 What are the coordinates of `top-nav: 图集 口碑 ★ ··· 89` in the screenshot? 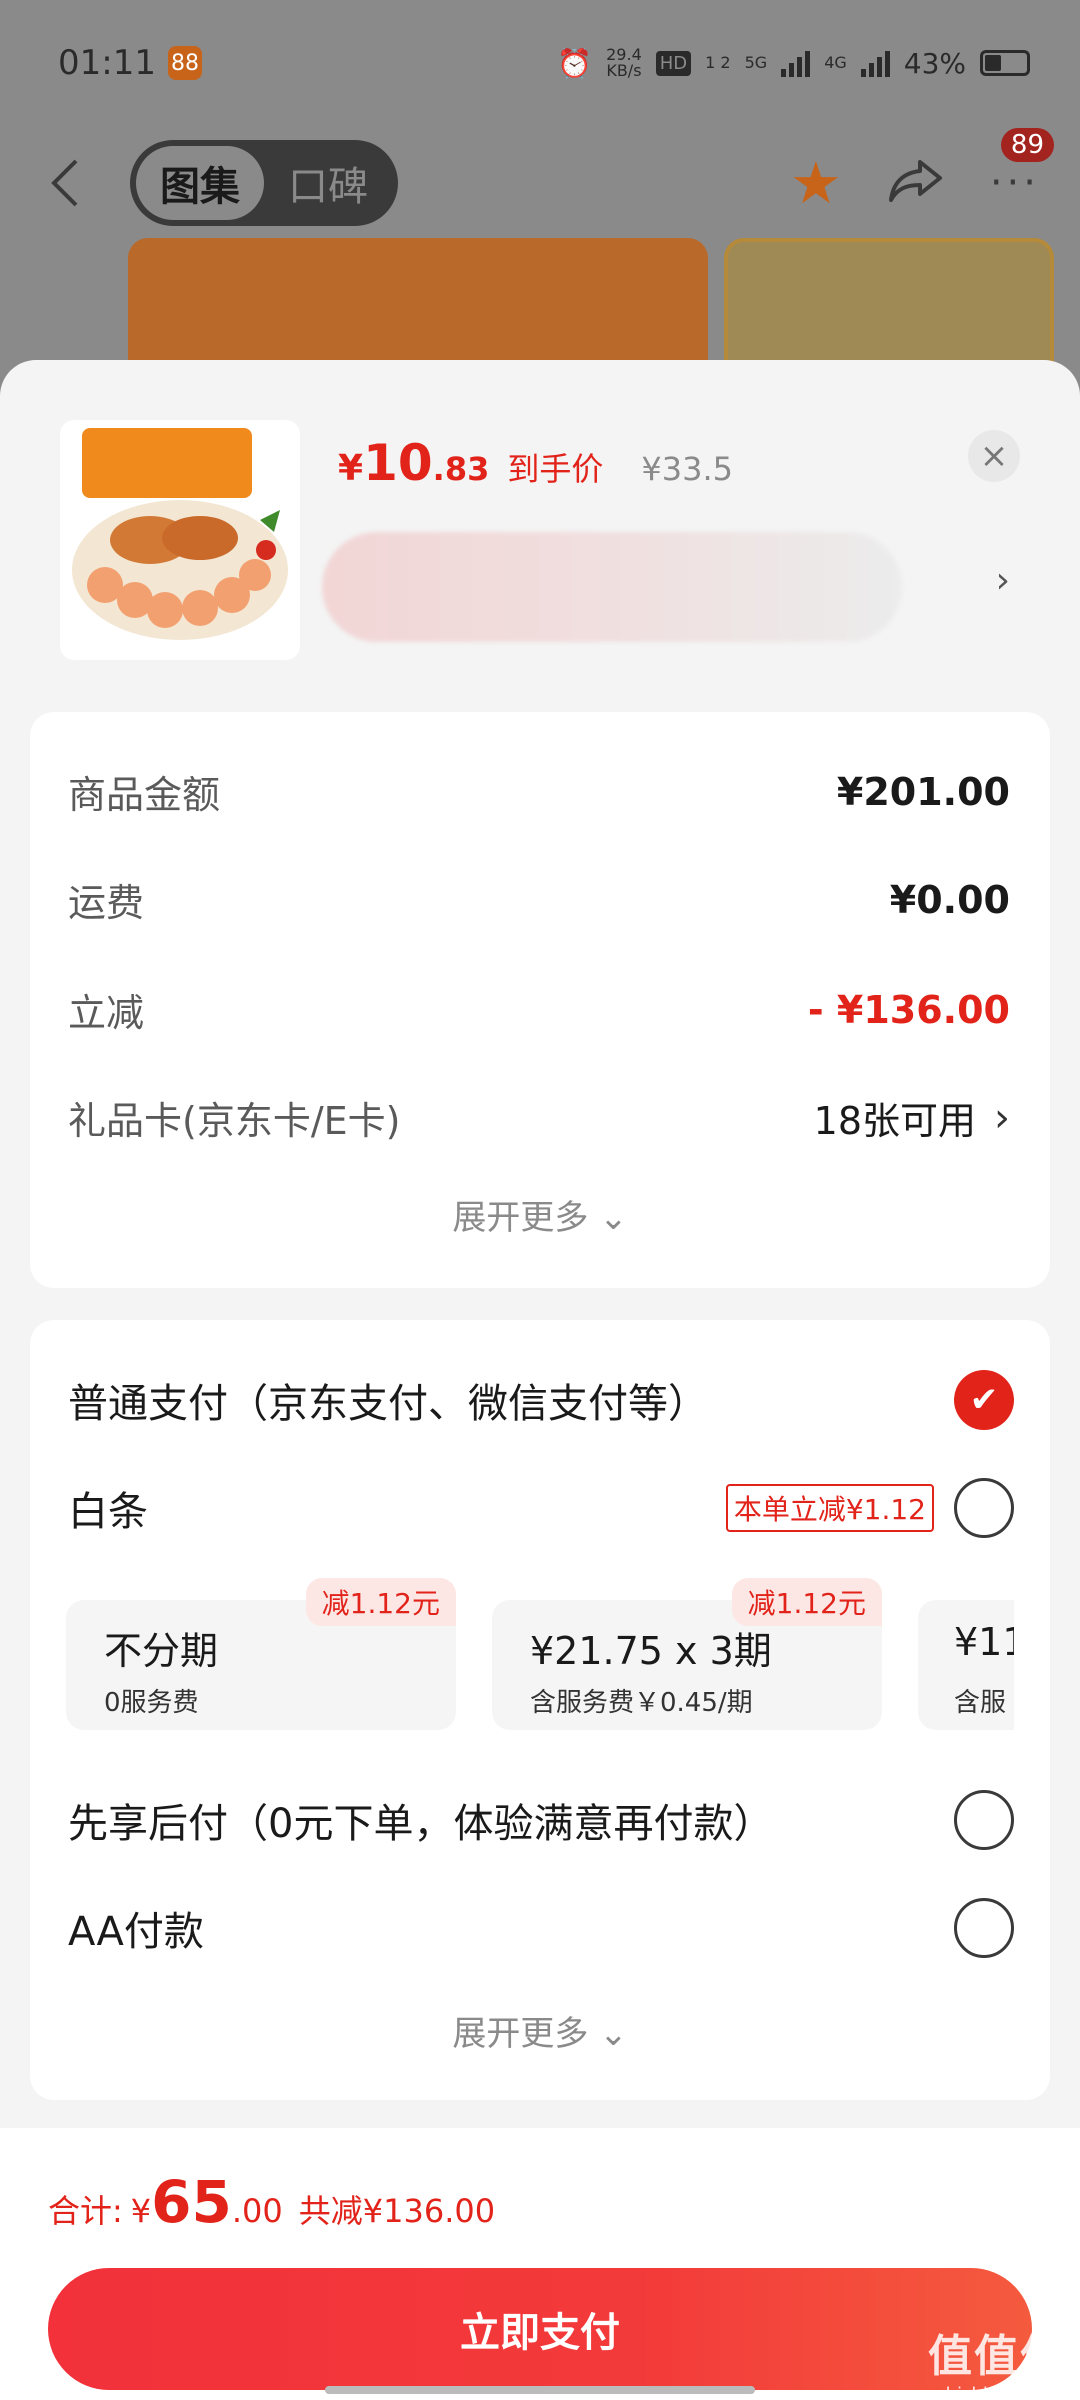 It's located at (552, 177).